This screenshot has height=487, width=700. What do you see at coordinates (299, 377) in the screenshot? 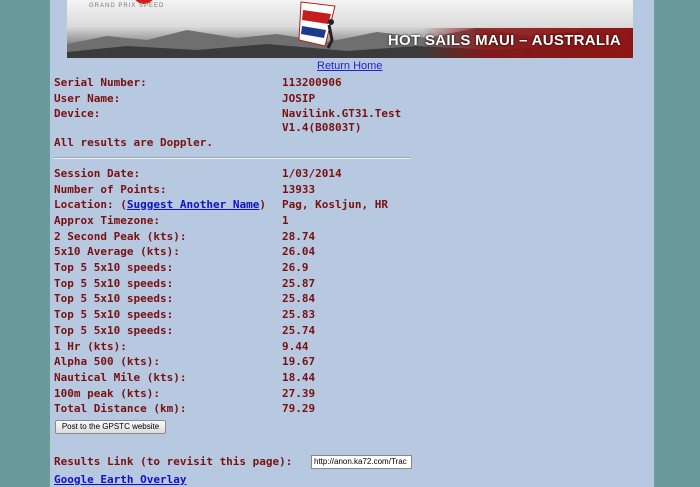
I see `stat-value: 18.44` at bounding box center [299, 377].